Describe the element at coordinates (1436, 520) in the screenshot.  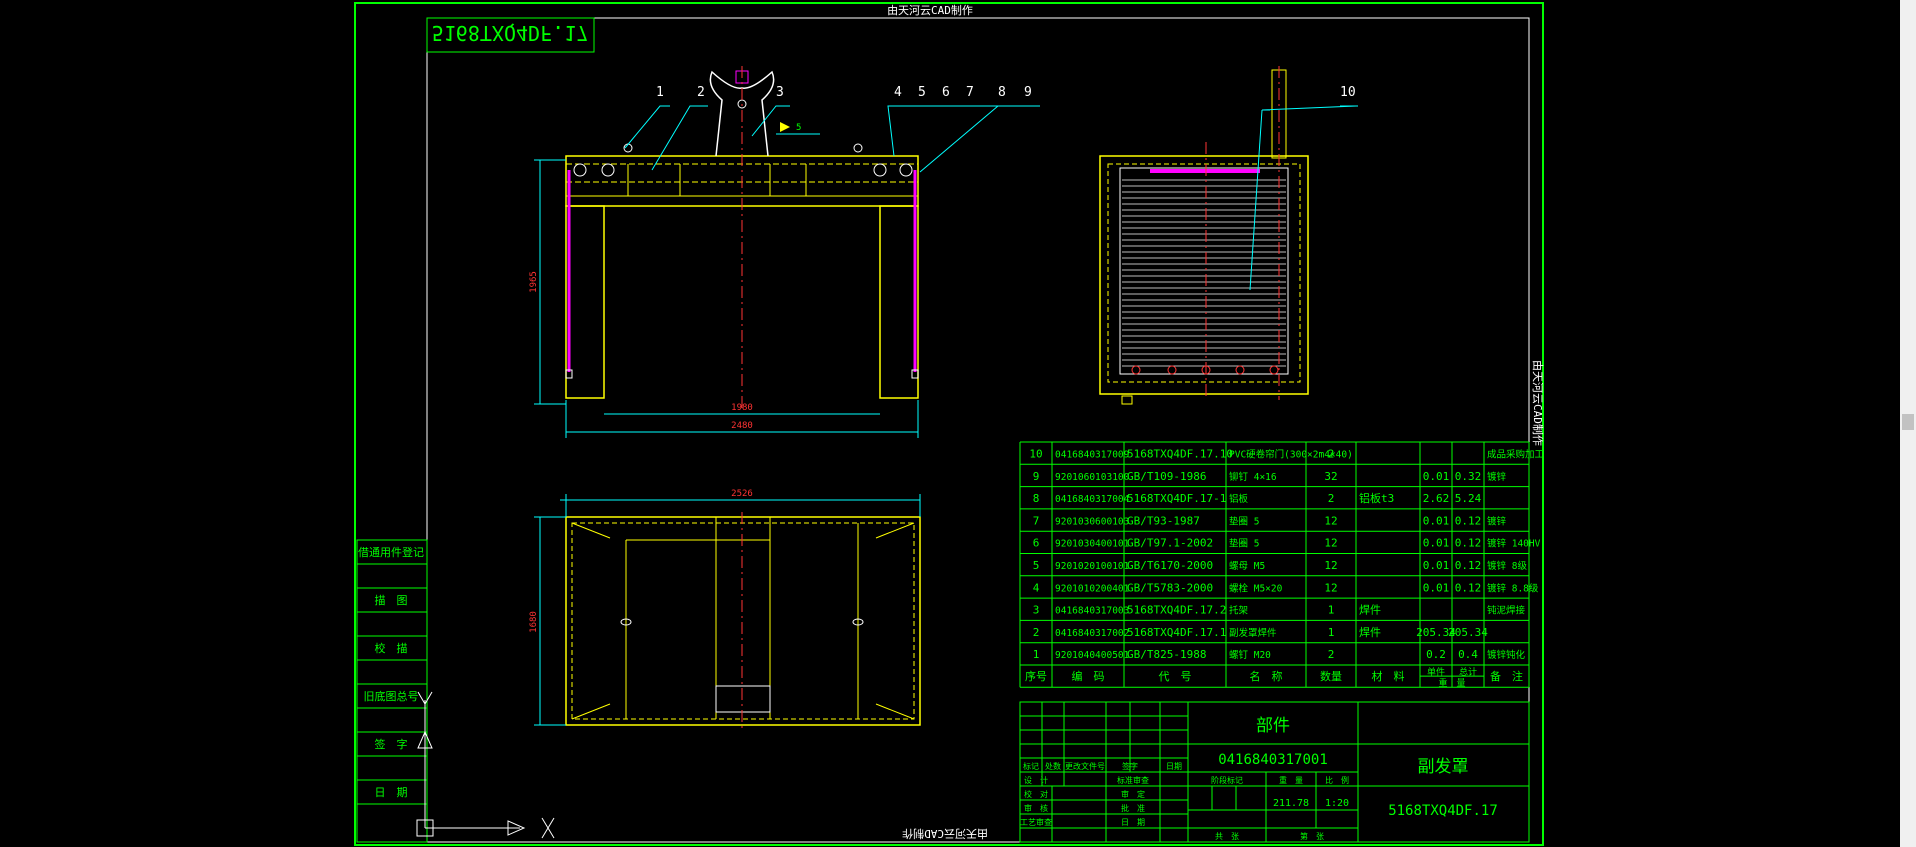
I see `bom-row-7-uw: 0.01` at that location.